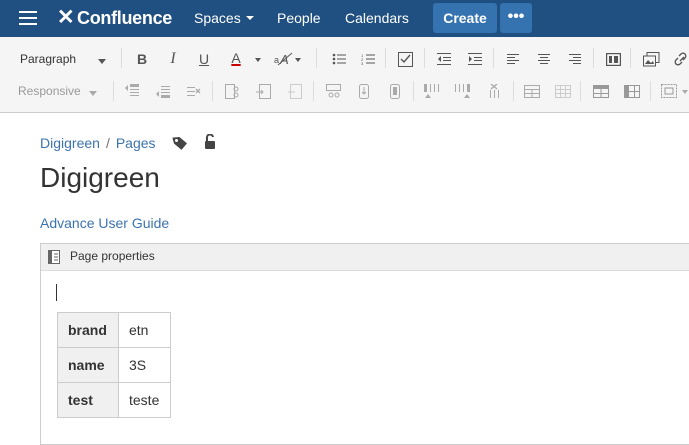 The image size is (689, 445). What do you see at coordinates (112, 256) in the screenshot?
I see `macro-title: Page properties` at bounding box center [112, 256].